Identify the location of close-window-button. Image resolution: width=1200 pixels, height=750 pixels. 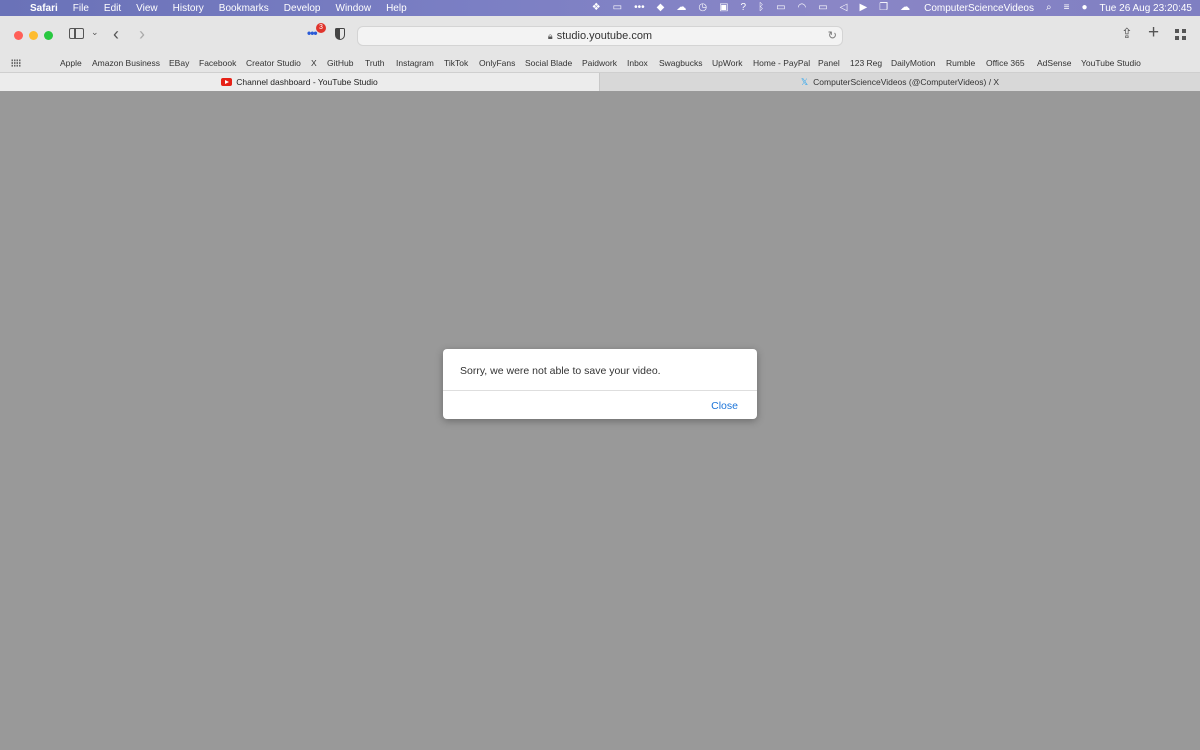
(18, 35).